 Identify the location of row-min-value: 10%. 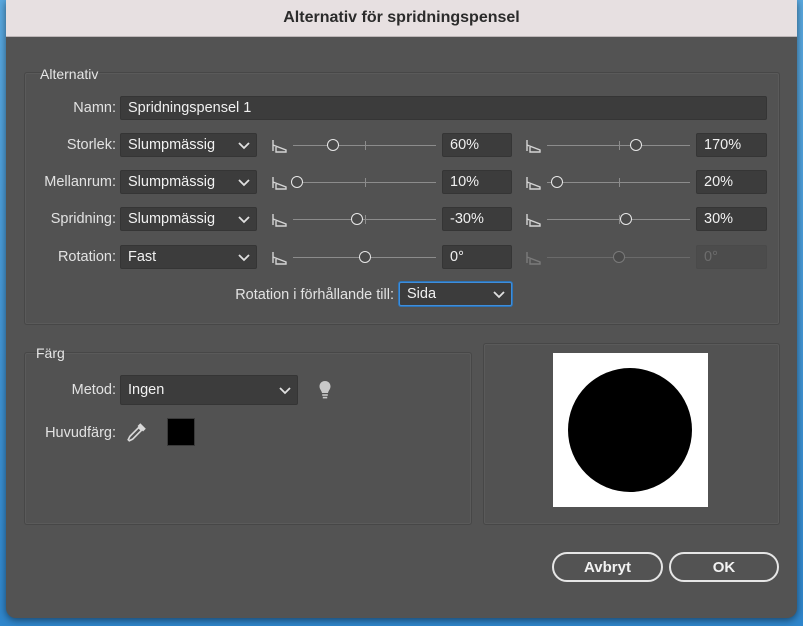
(477, 182).